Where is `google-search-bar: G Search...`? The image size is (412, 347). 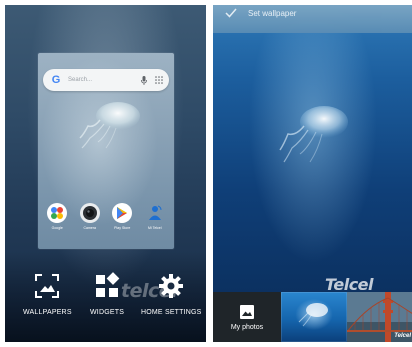
google-search-bar: G Search... is located at coordinates (106, 80).